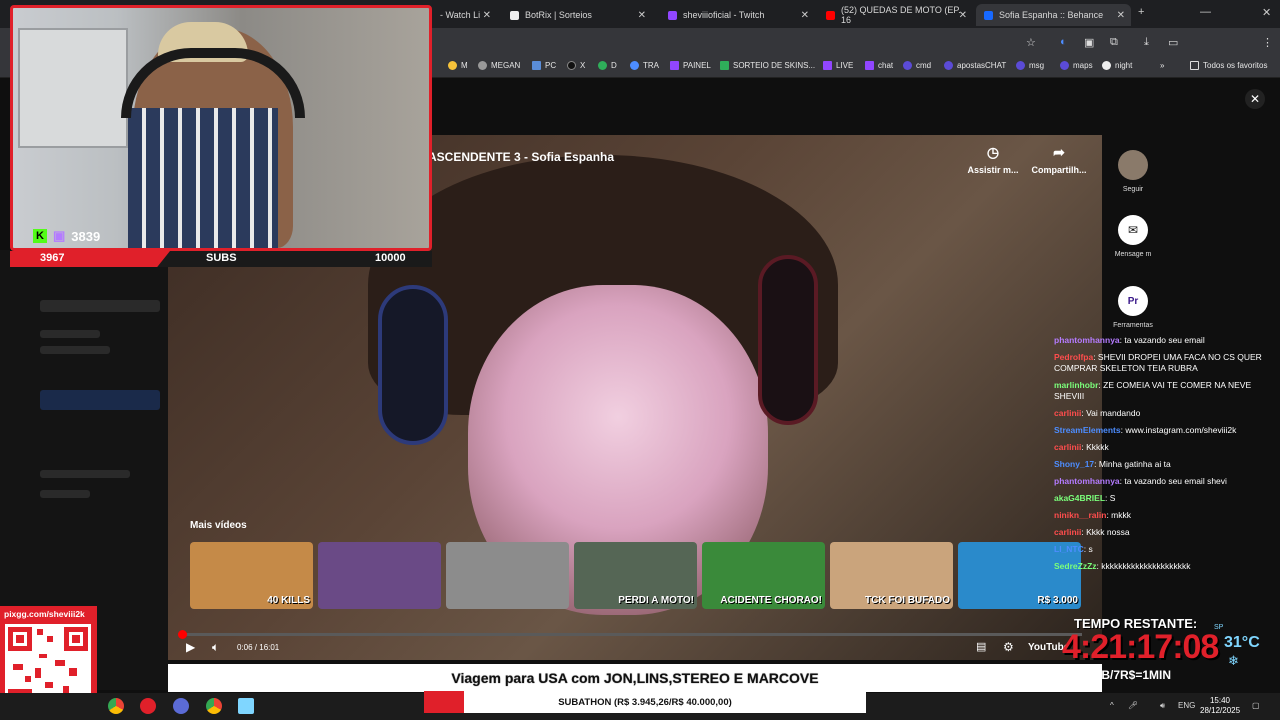  I want to click on chrome-taskbar-icon, so click(116, 706).